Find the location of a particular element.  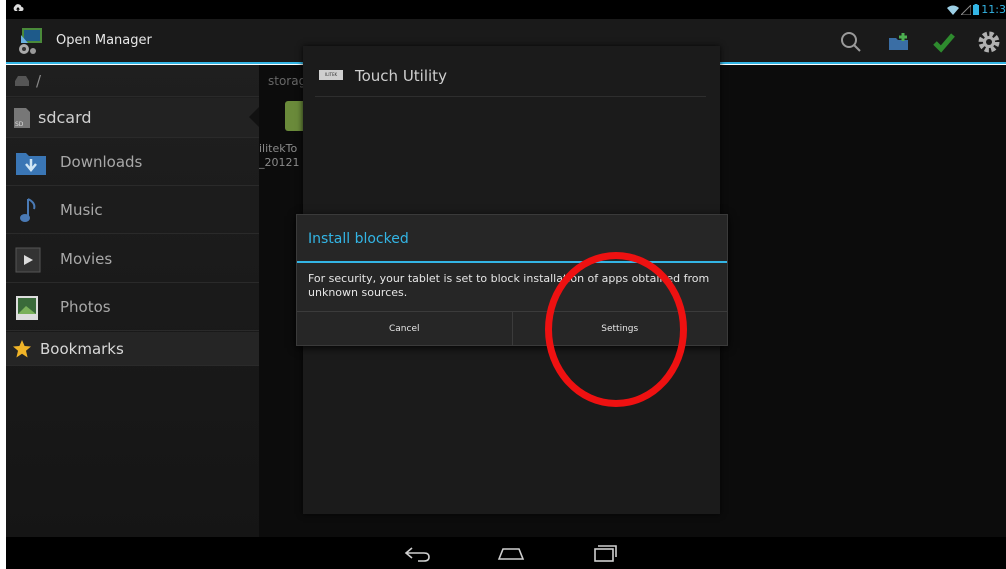

sidebar-item-downloads: Downloads is located at coordinates (132, 162).